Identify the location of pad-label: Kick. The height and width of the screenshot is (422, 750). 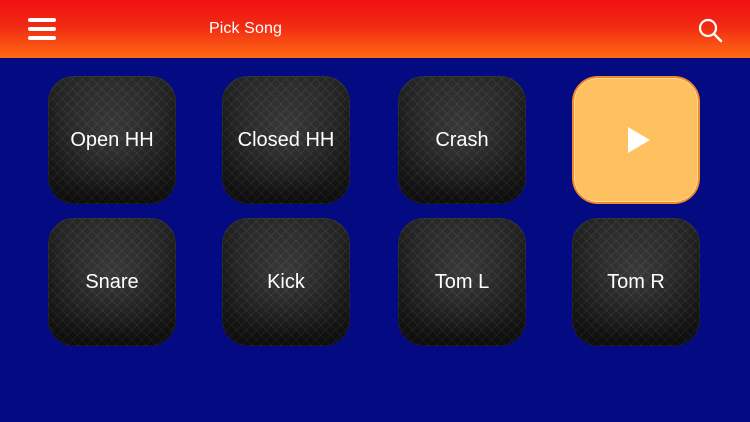
(286, 282).